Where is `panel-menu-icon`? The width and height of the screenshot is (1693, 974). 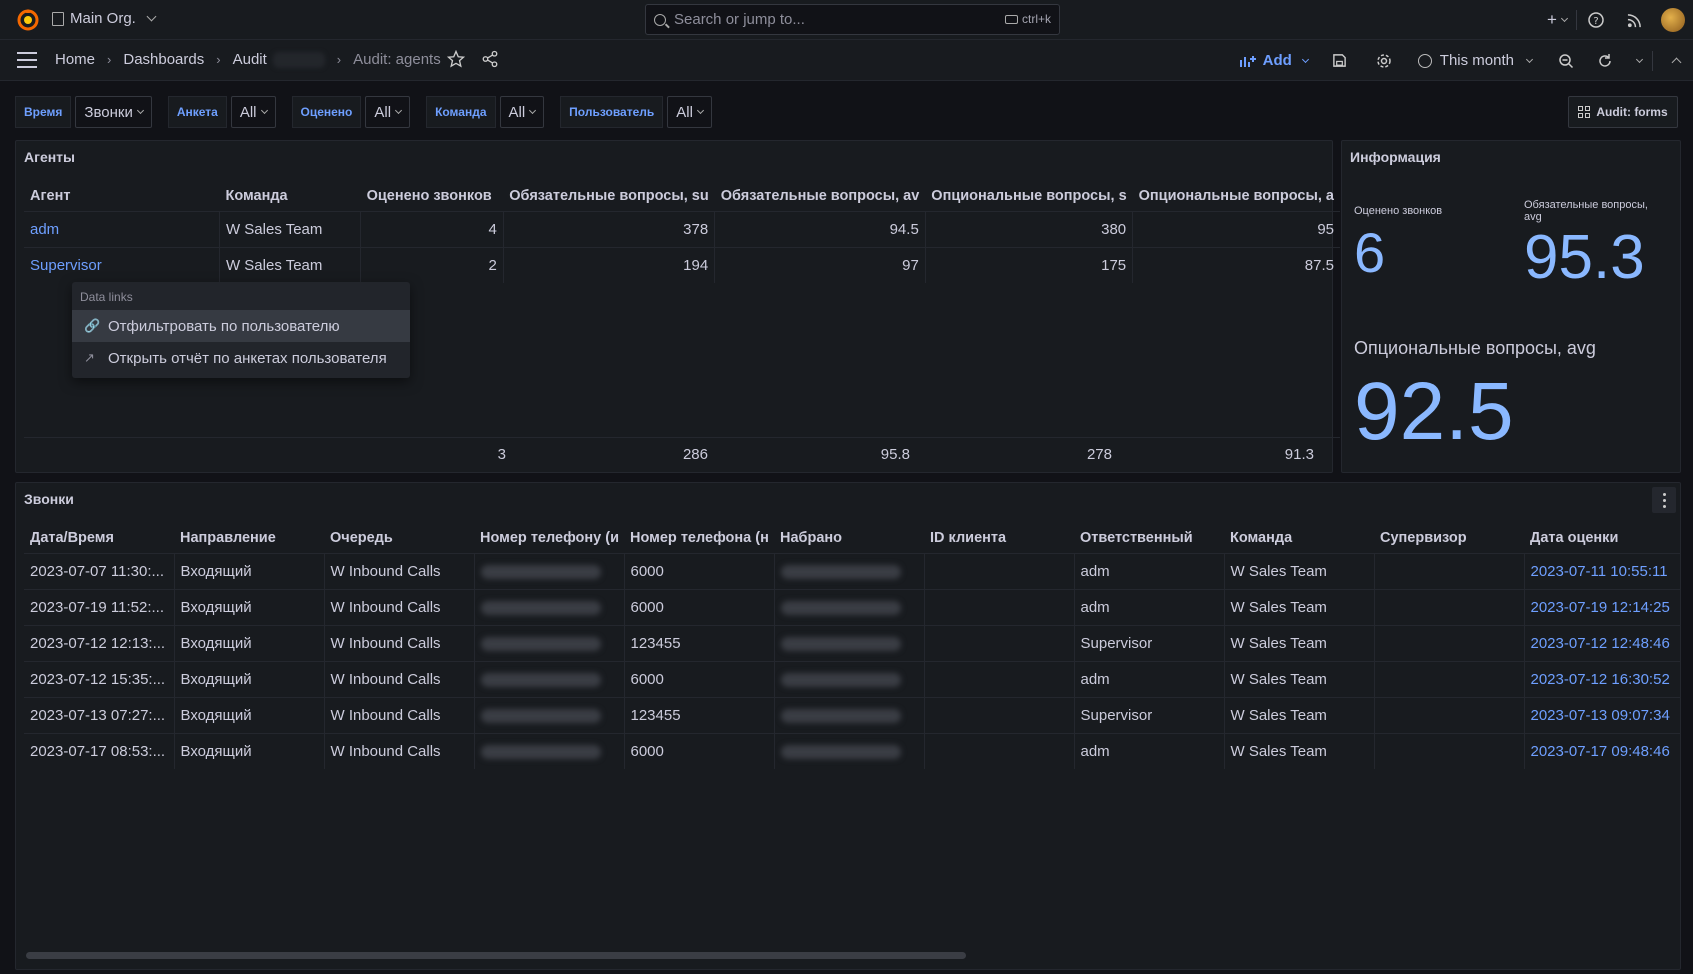
panel-menu-icon is located at coordinates (1664, 500).